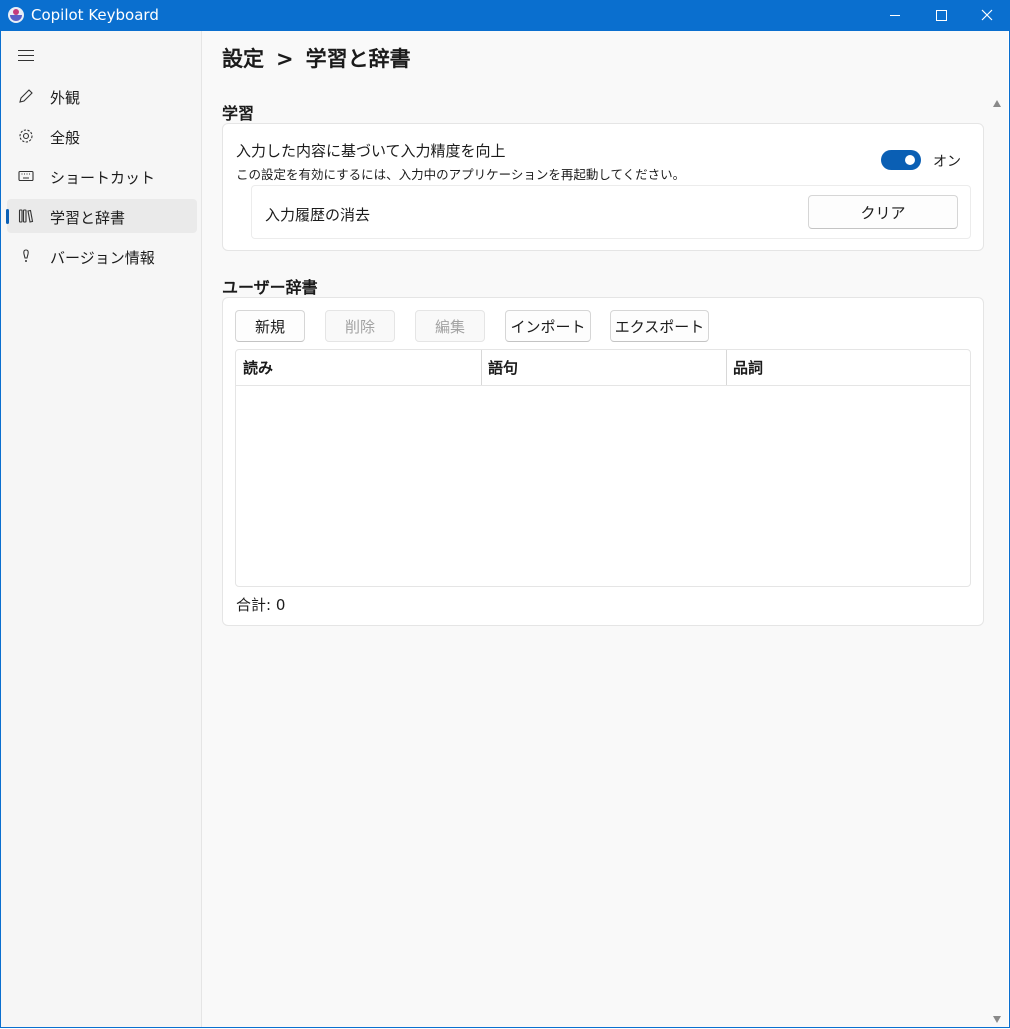  I want to click on close-button, so click(987, 15).